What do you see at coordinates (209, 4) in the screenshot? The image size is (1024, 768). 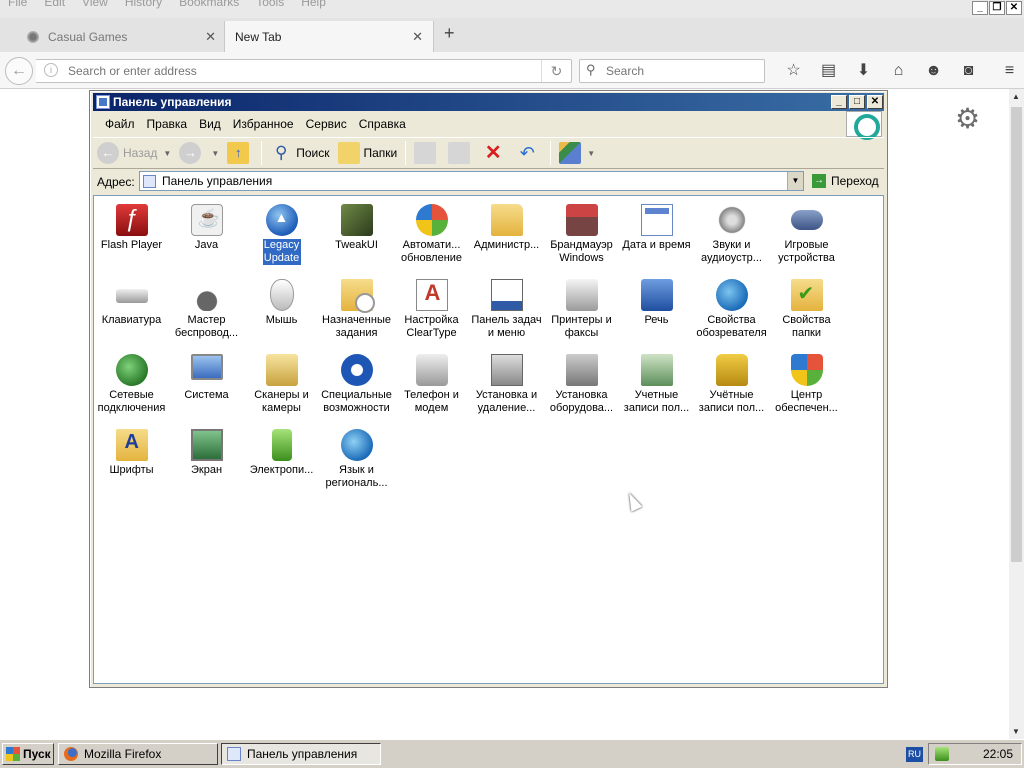 I see `menu-bookmarks: Bookmarks` at bounding box center [209, 4].